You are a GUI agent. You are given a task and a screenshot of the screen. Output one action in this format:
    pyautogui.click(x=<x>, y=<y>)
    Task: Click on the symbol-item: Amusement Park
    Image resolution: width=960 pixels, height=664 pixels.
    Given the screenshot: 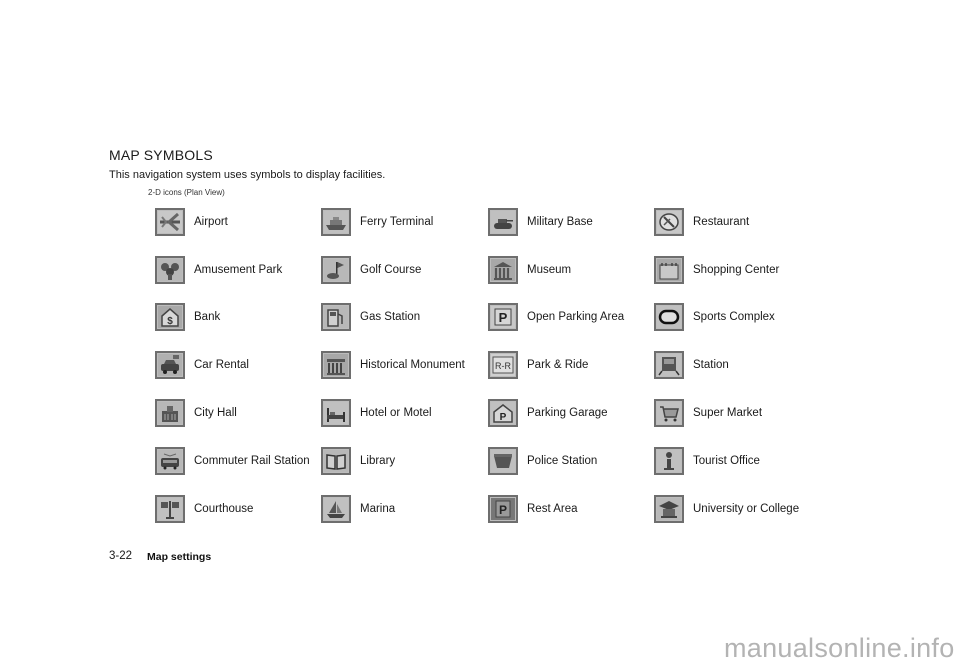 What is the action you would take?
    pyautogui.click(x=218, y=270)
    